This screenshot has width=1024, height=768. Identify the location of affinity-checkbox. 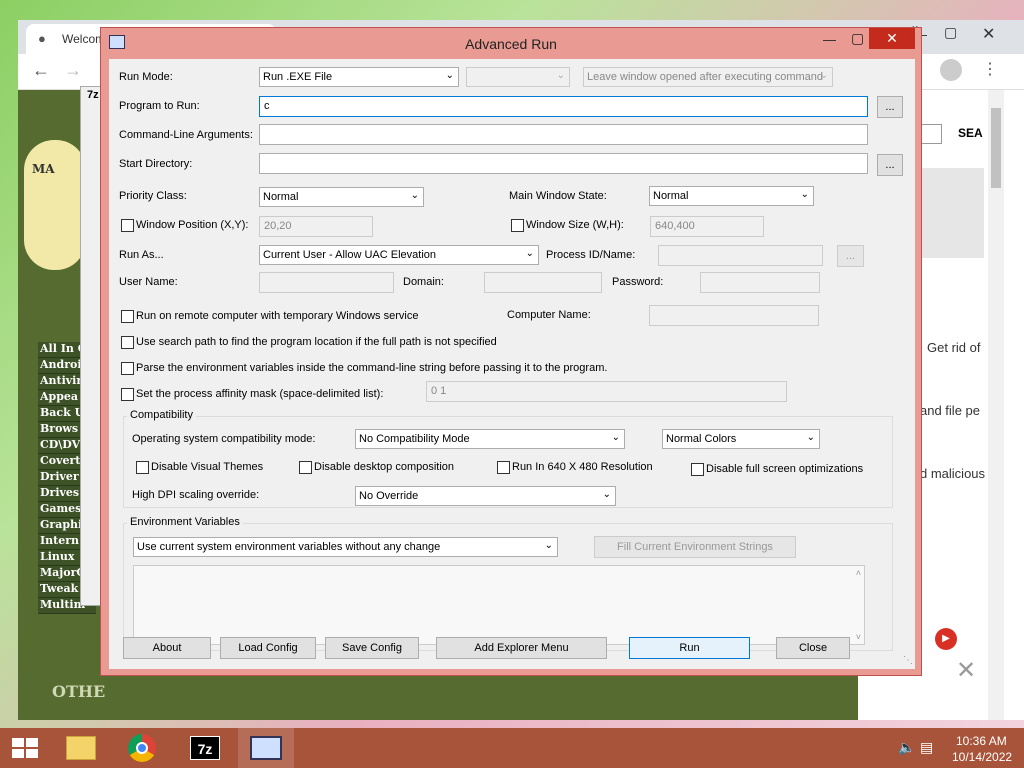
(127, 394).